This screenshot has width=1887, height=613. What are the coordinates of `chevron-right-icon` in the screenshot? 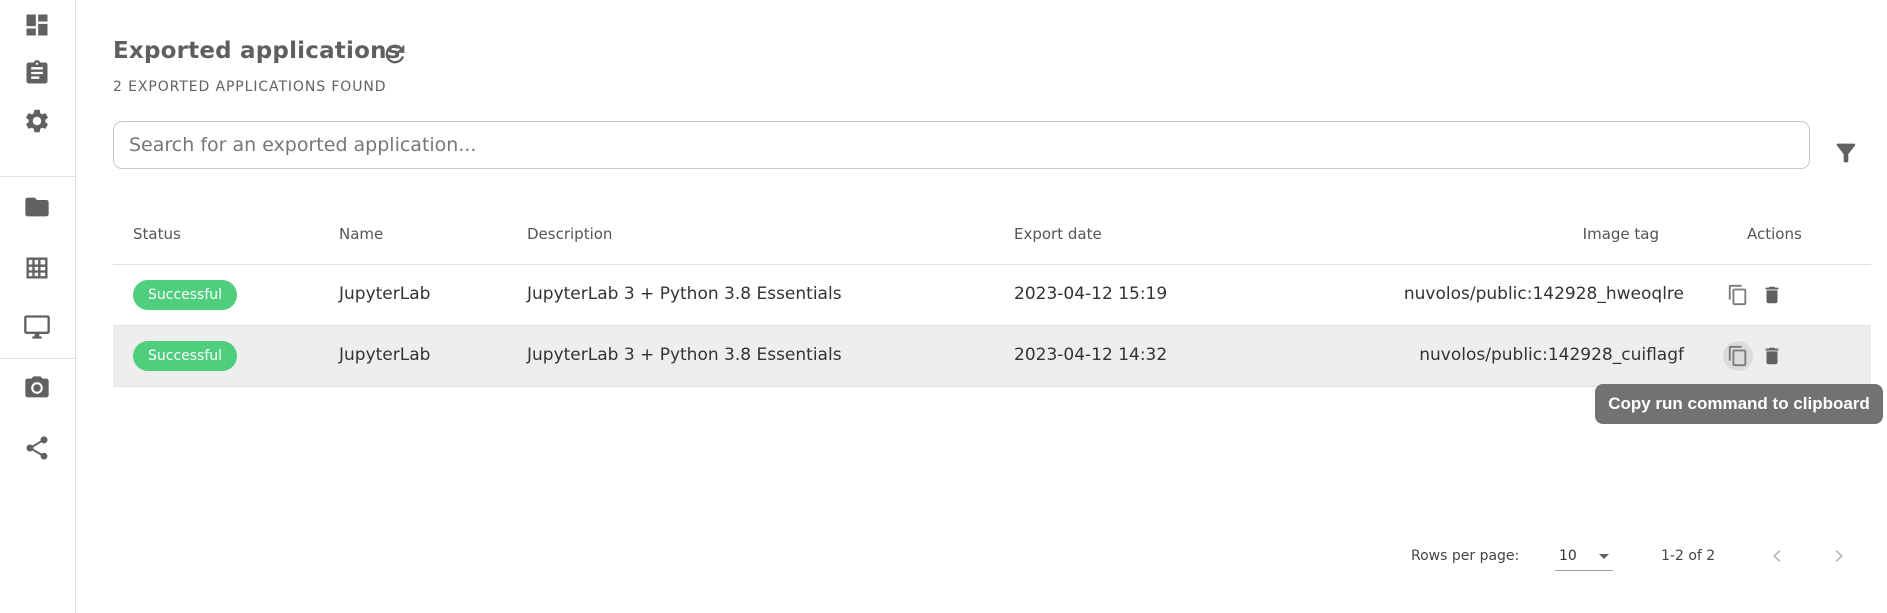 It's located at (1839, 556).